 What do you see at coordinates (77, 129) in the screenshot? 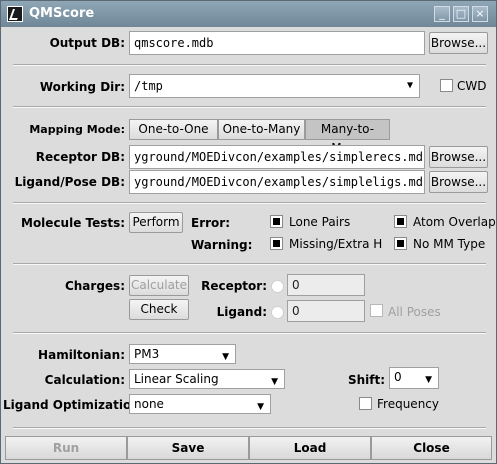
I see `mapping-mode-label: Mapping Mode:` at bounding box center [77, 129].